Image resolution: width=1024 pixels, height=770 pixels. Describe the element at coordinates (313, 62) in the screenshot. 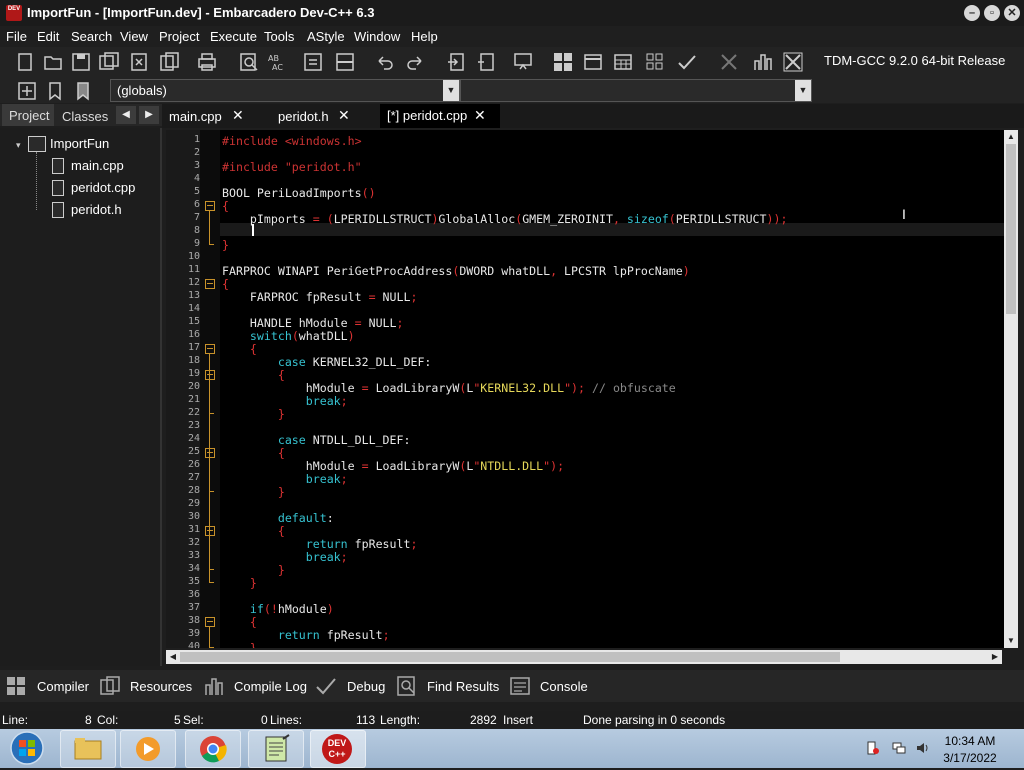

I see `indent-icon` at that location.